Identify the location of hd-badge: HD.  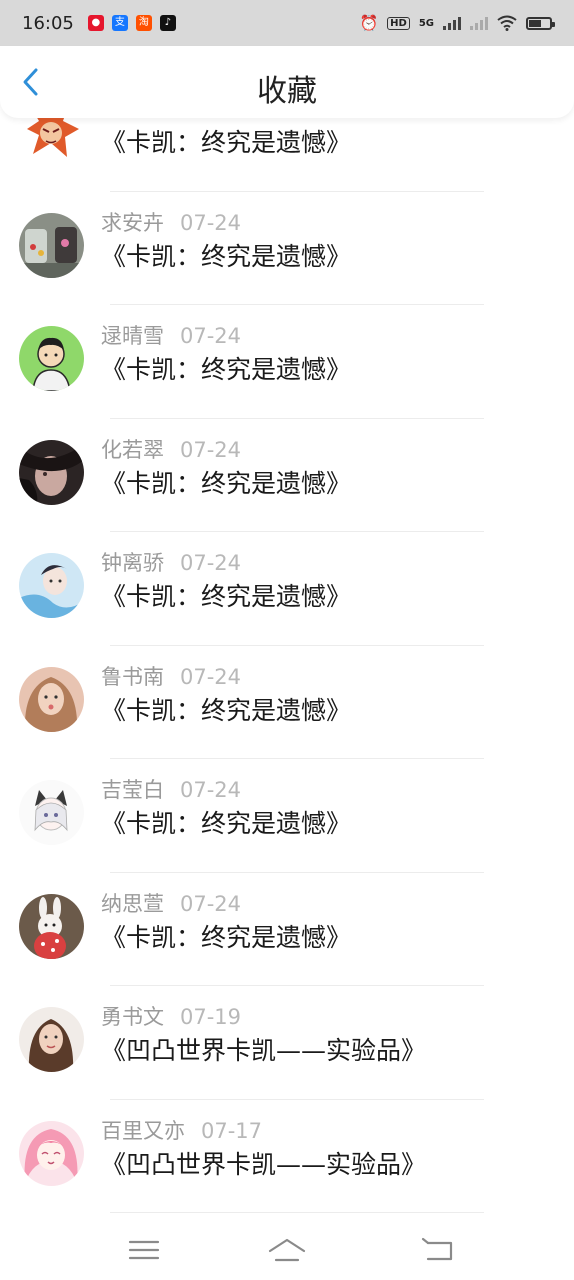
(398, 23).